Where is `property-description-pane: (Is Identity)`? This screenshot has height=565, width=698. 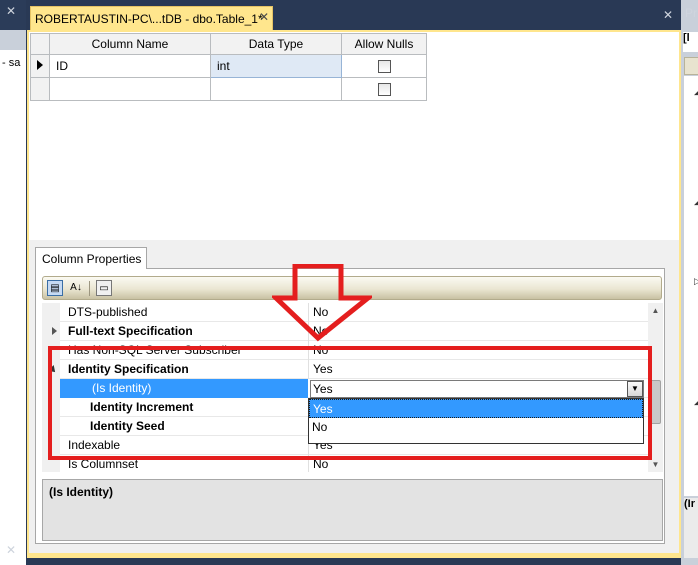 property-description-pane: (Is Identity) is located at coordinates (352, 510).